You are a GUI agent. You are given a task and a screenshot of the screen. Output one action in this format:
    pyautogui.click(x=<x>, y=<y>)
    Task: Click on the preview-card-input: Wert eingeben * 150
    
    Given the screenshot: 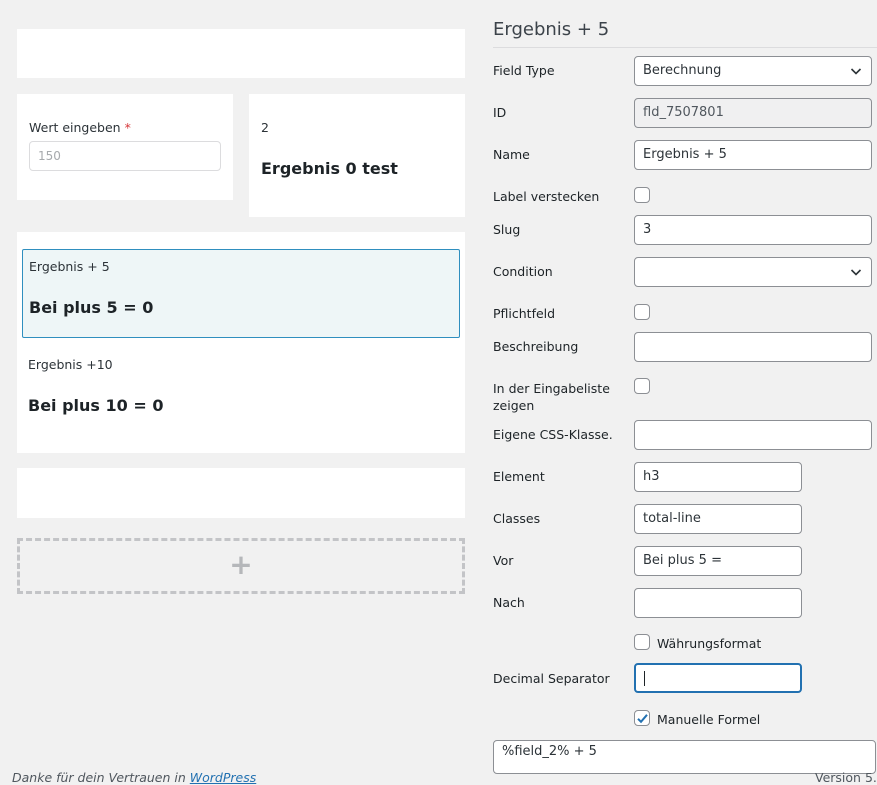 What is the action you would take?
    pyautogui.click(x=125, y=147)
    